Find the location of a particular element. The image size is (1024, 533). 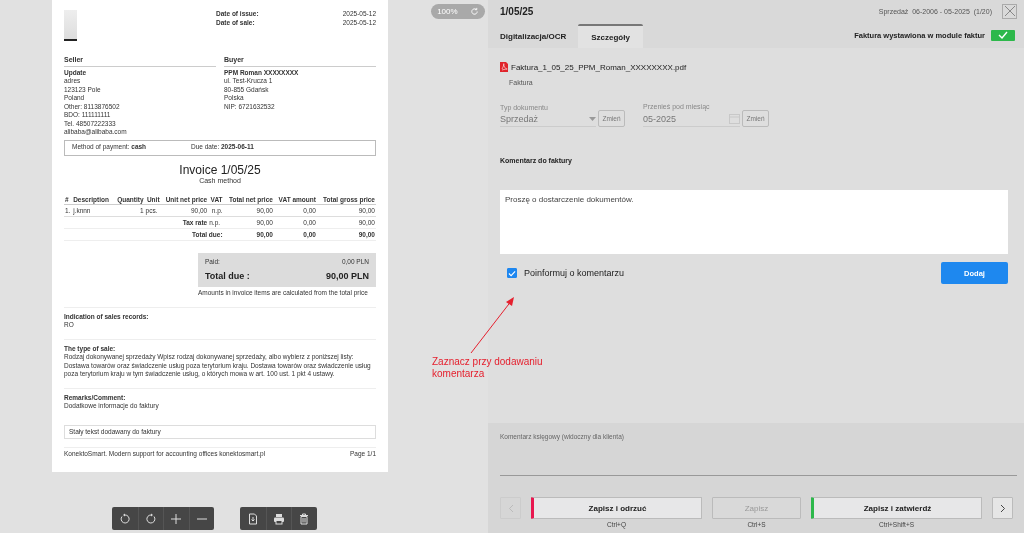

file-download-icon is located at coordinates (252, 518).